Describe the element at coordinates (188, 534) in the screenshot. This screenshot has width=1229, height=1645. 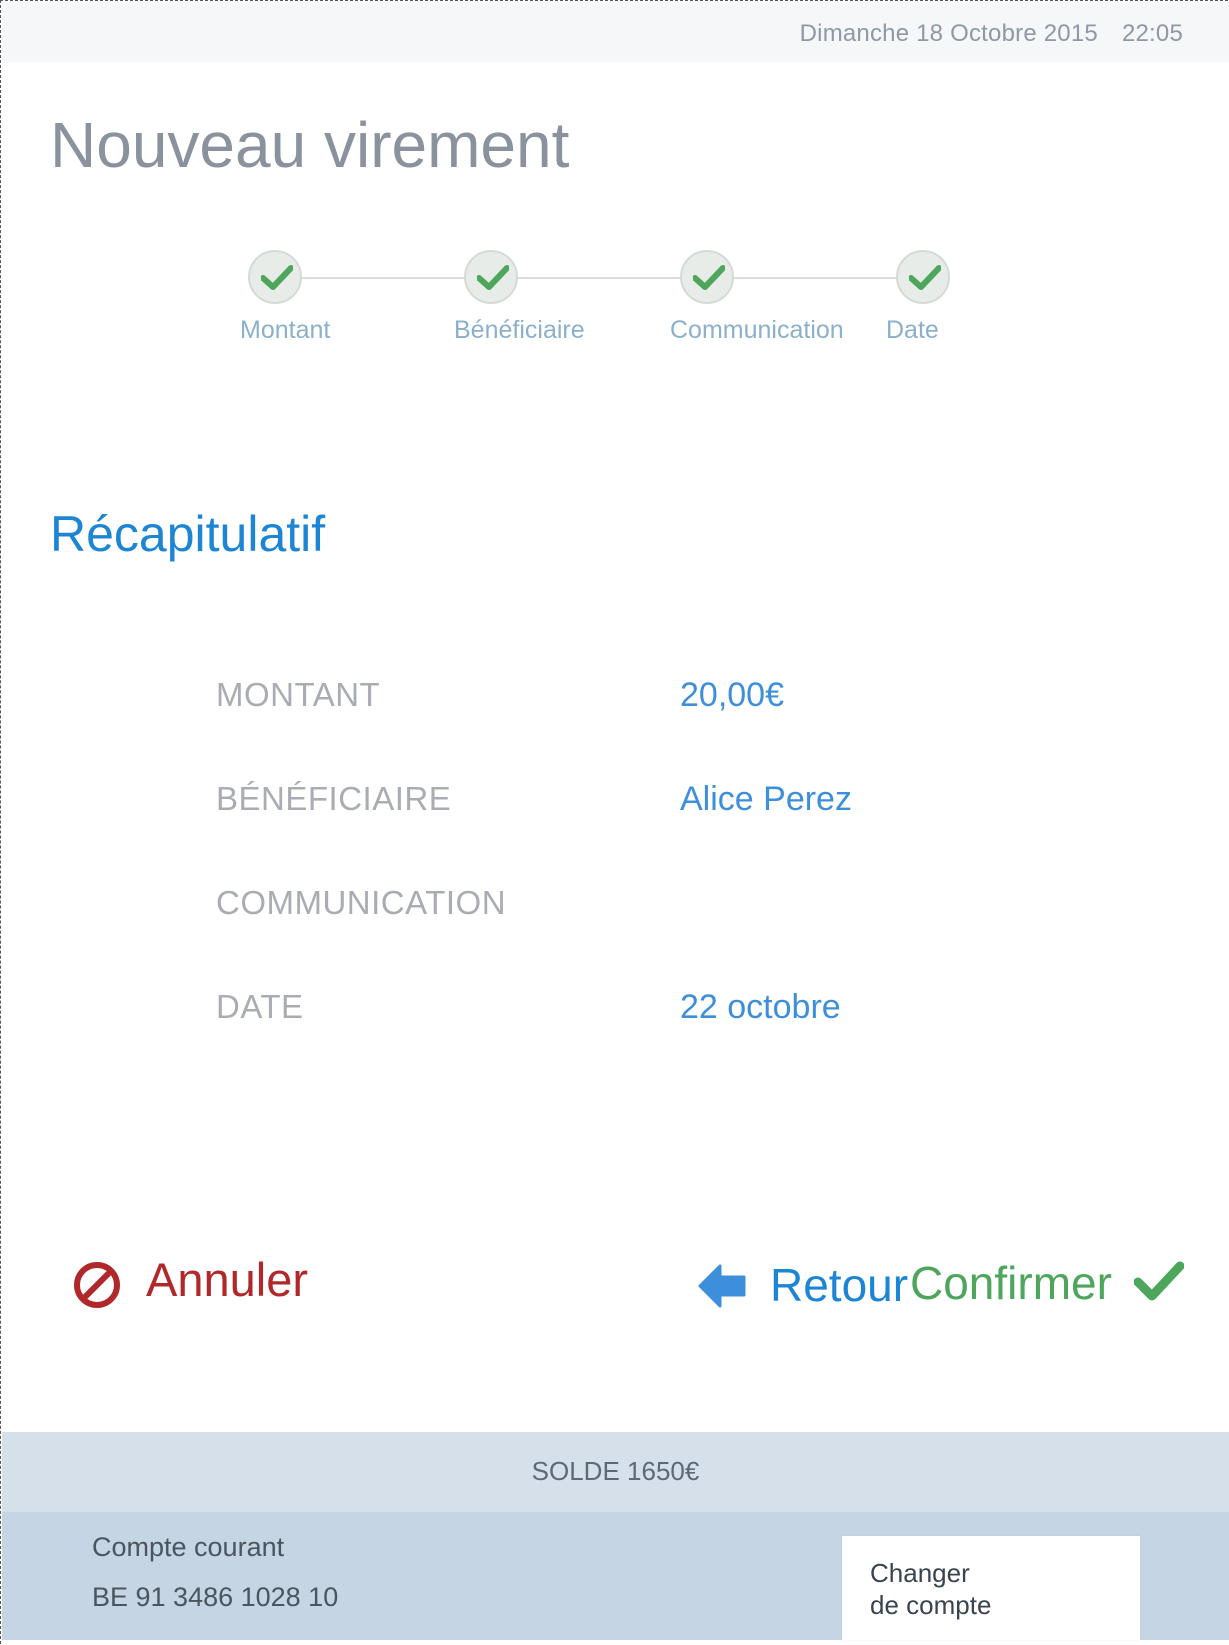
I see `summary-title: Récapitulatif` at that location.